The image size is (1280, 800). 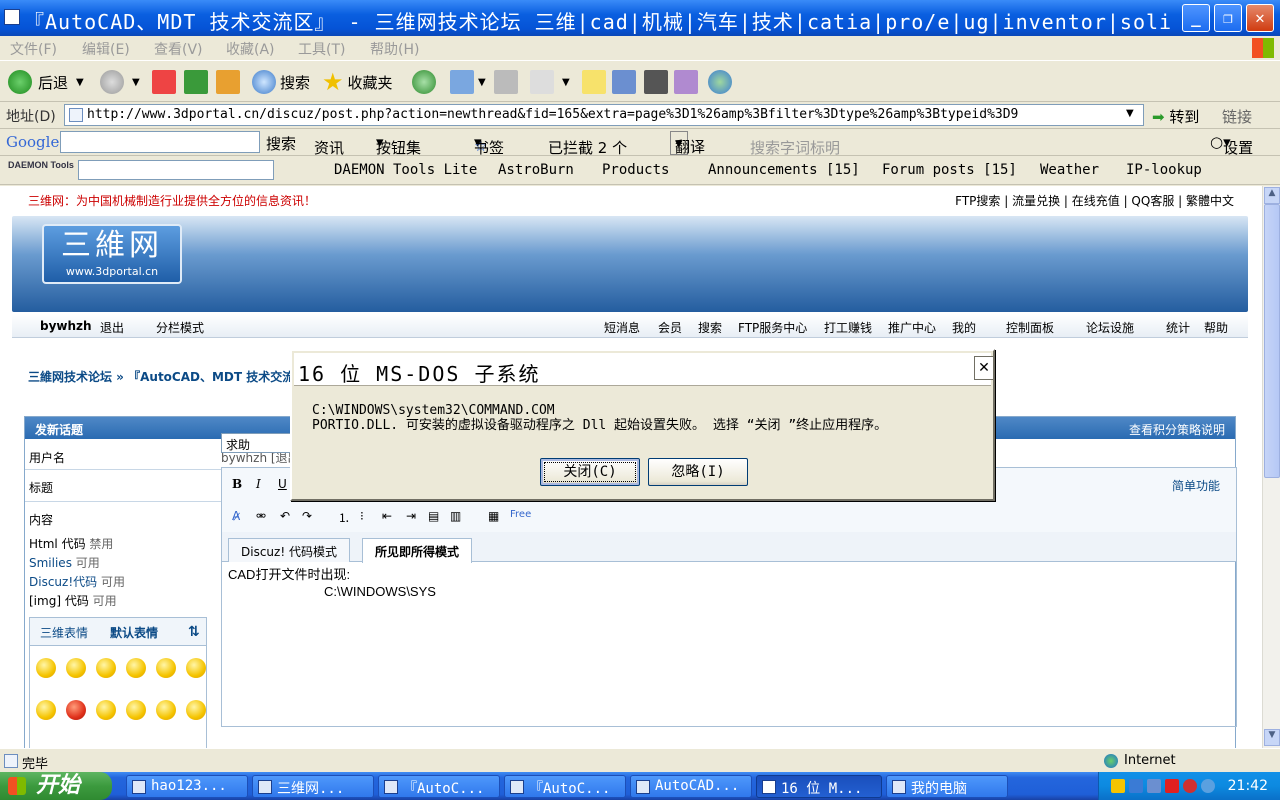 What do you see at coordinates (1130, 113) in the screenshot?
I see `address-dropdown-icon: ▼` at bounding box center [1130, 113].